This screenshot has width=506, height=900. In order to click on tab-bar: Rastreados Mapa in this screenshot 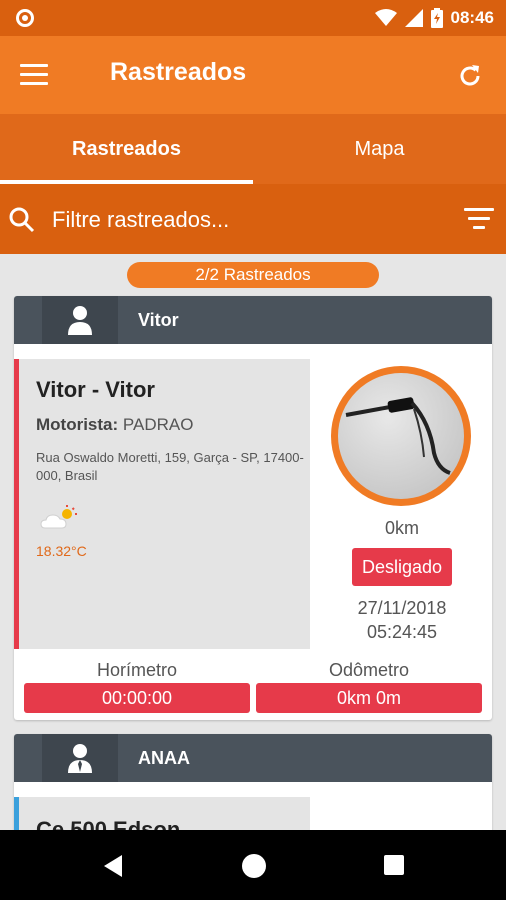, I will do `click(253, 149)`.